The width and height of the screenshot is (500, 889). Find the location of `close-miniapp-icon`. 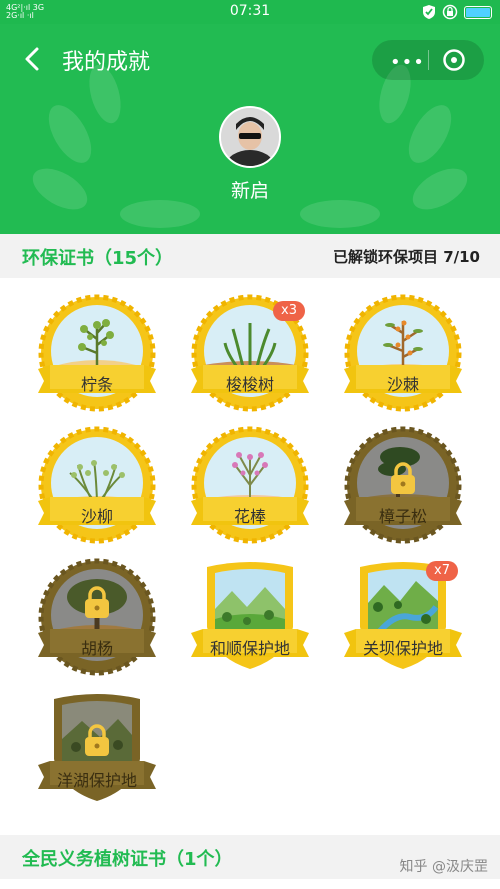

close-miniapp-icon is located at coordinates (454, 60).